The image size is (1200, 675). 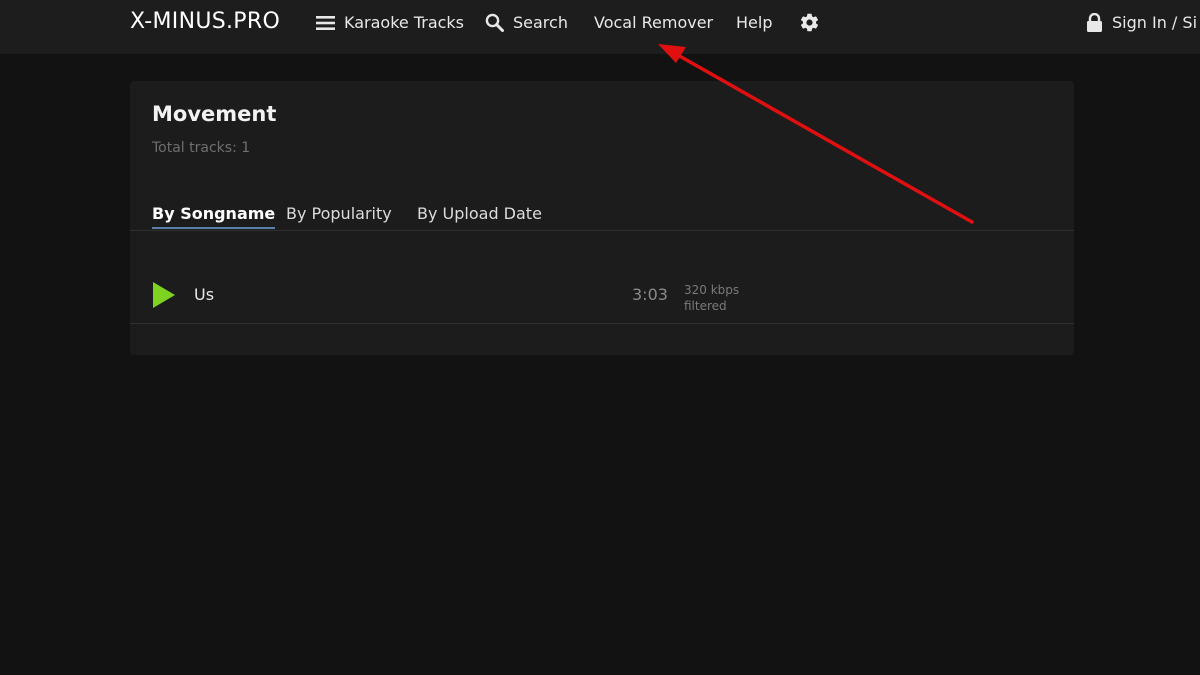 I want to click on track-quality: 320 kbps filtered, so click(x=711, y=298).